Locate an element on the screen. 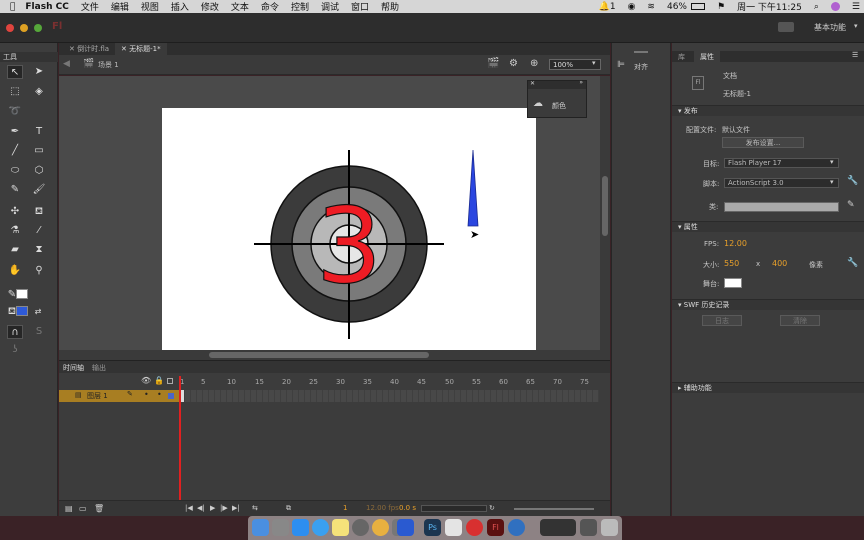 This screenshot has width=864, height=540. color-panel-titlebar: ✕» is located at coordinates (557, 84).